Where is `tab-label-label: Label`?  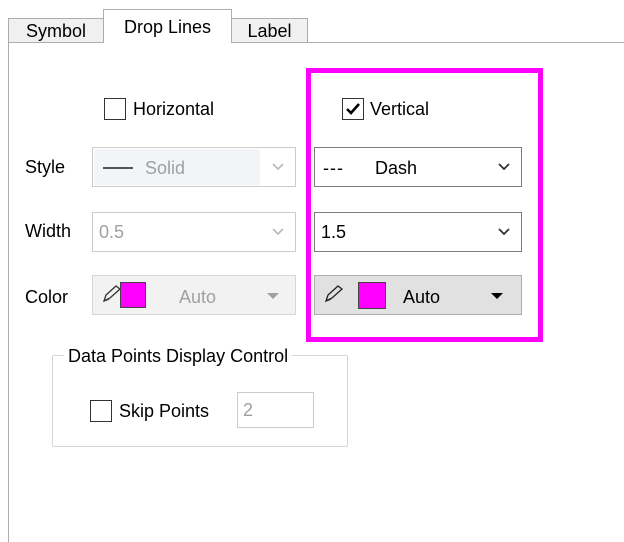 tab-label-label: Label is located at coordinates (269, 30).